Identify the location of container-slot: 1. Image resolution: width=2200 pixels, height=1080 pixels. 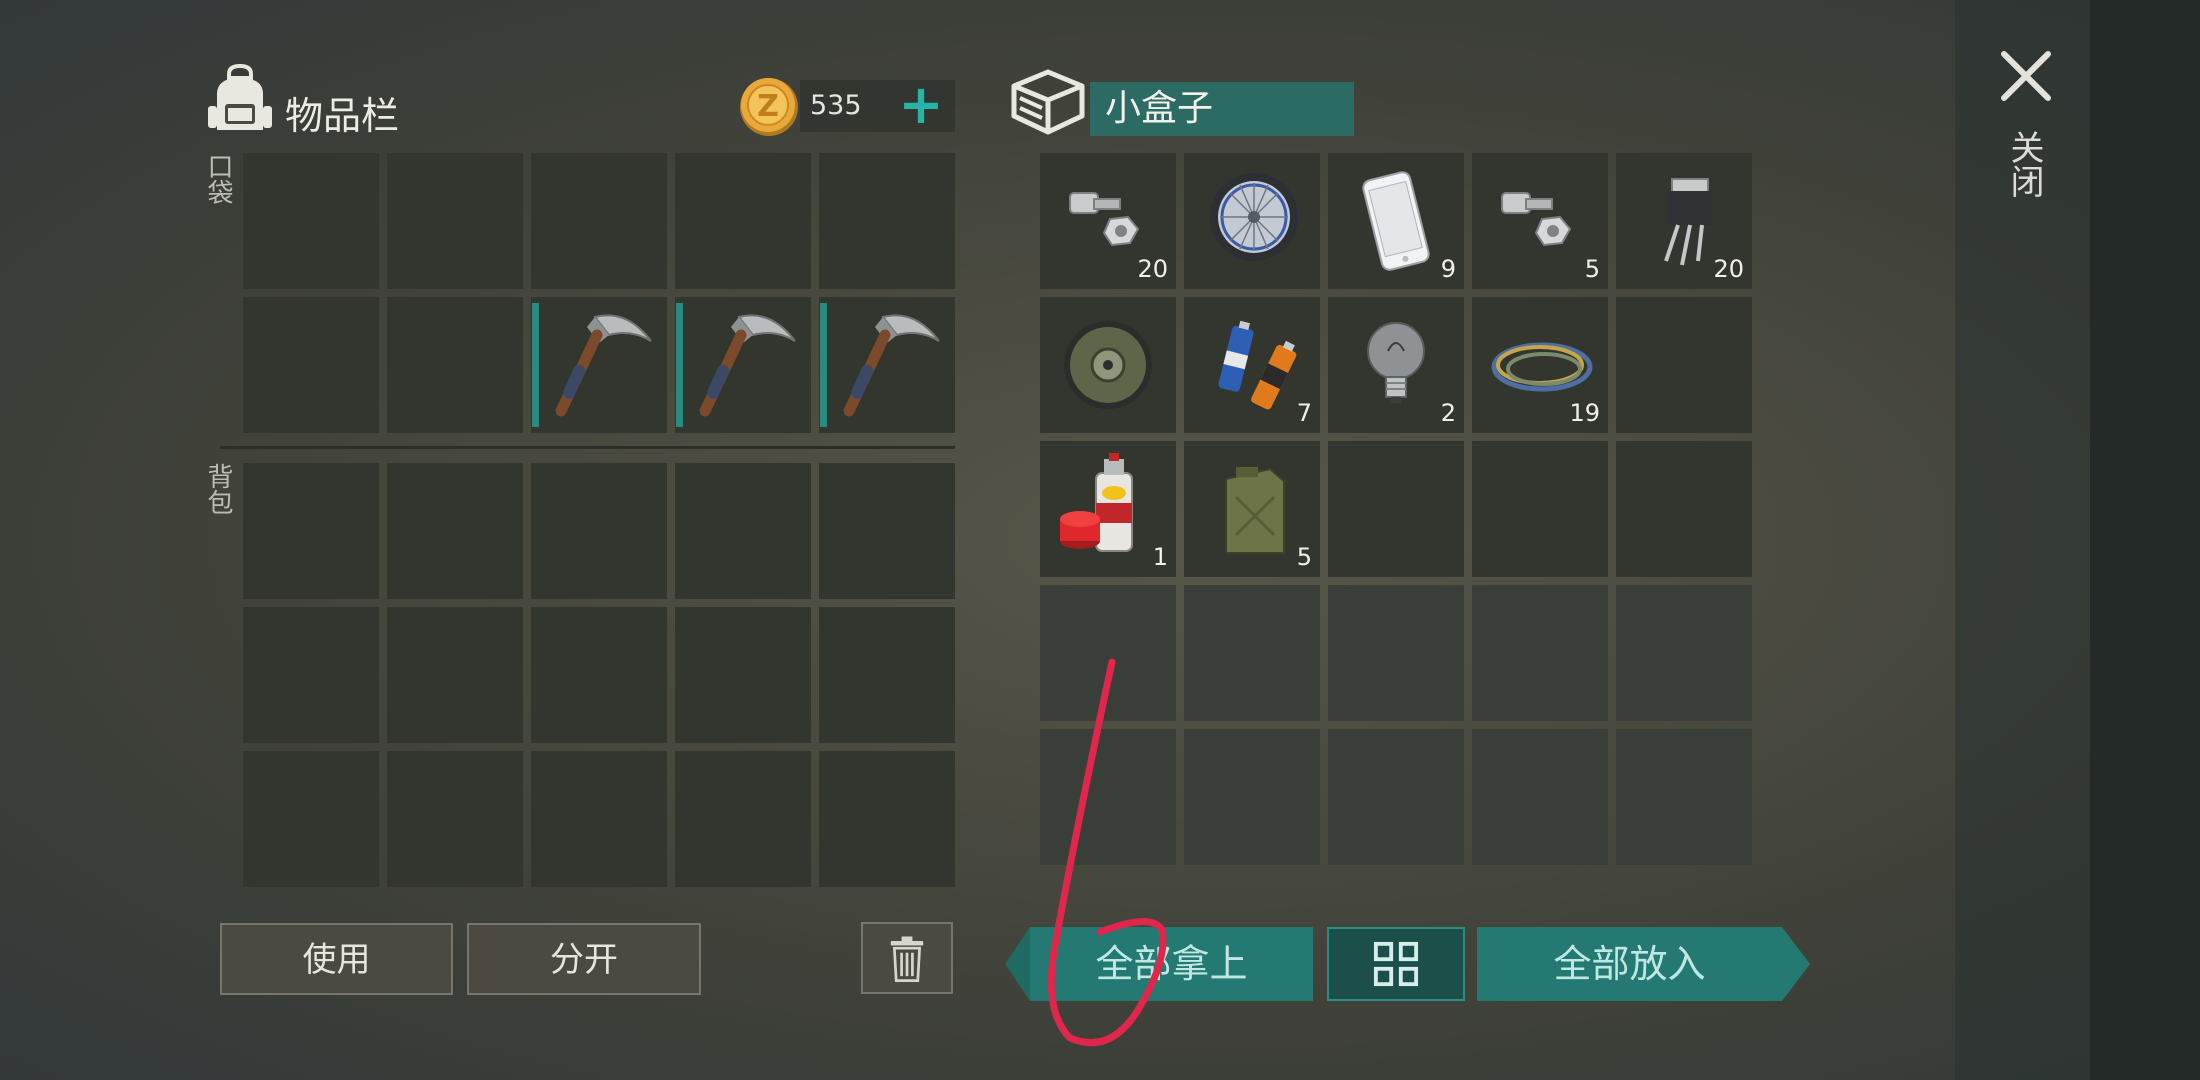
(1108, 509).